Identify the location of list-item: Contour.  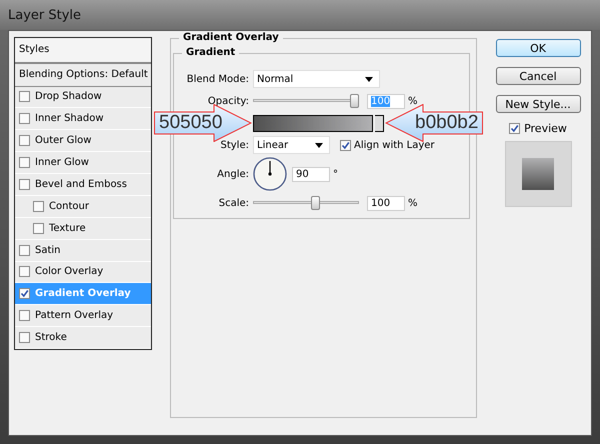
(83, 207).